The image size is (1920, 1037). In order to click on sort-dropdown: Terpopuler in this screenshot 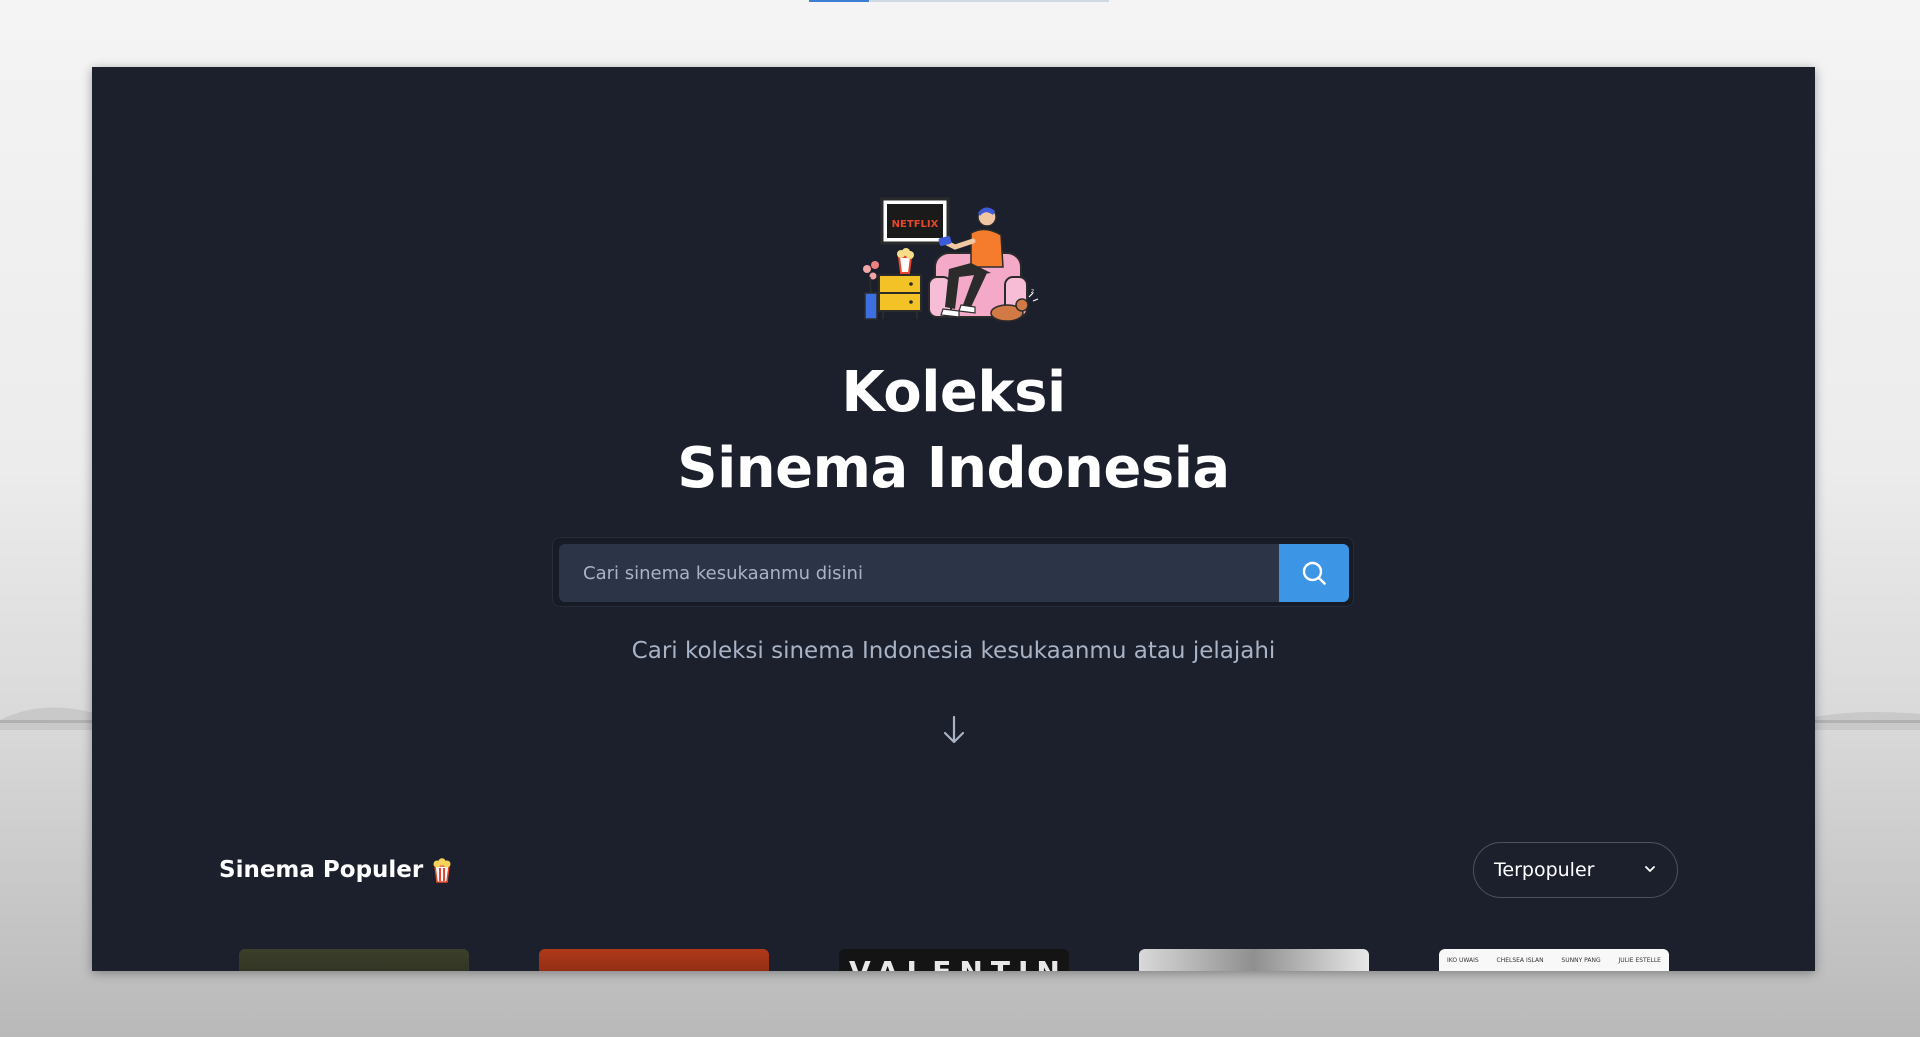, I will do `click(1575, 870)`.